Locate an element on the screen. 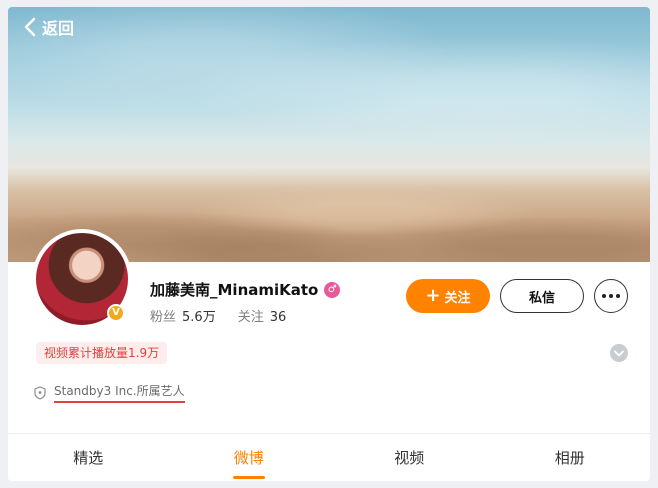  tab-weibo: 微博 is located at coordinates (249, 457).